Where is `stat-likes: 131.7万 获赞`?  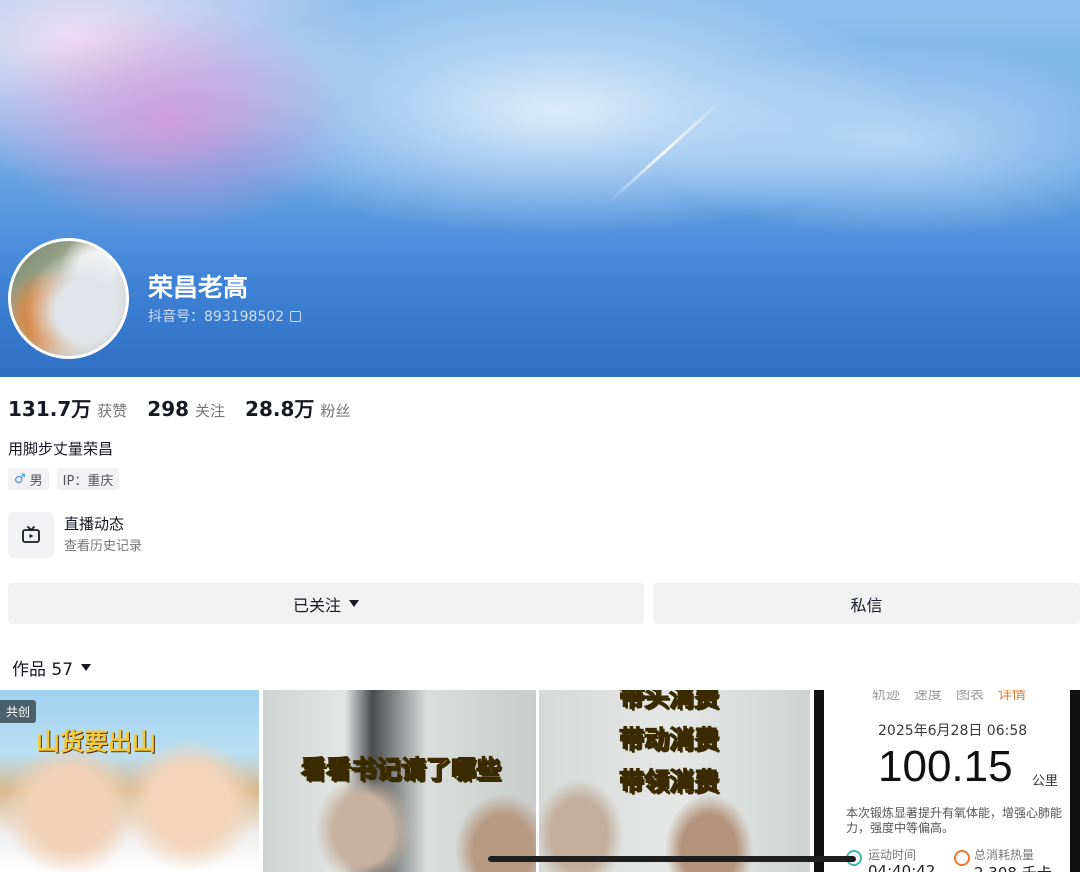
stat-likes: 131.7万 获赞 is located at coordinates (67, 407).